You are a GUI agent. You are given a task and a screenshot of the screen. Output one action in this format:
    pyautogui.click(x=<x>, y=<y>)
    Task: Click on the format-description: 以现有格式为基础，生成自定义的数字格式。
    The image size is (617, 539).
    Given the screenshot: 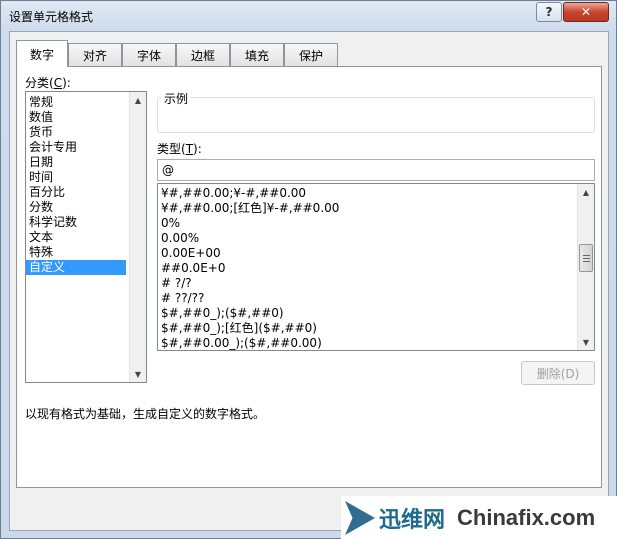 What is the action you would take?
    pyautogui.click(x=145, y=414)
    